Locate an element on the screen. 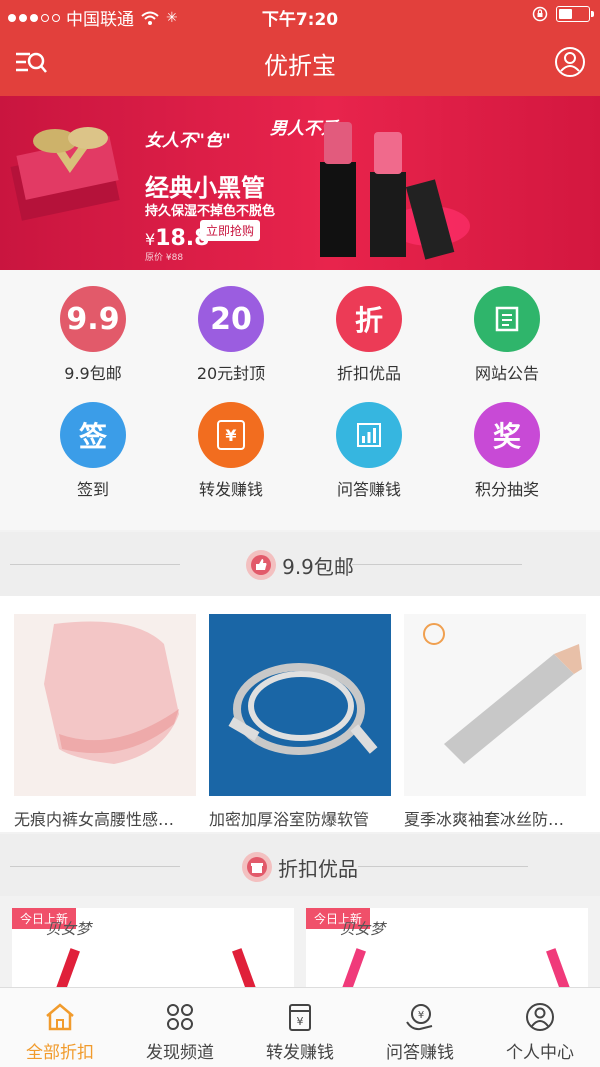  category-lottery: 奖 积分抽奖 is located at coordinates (507, 451).